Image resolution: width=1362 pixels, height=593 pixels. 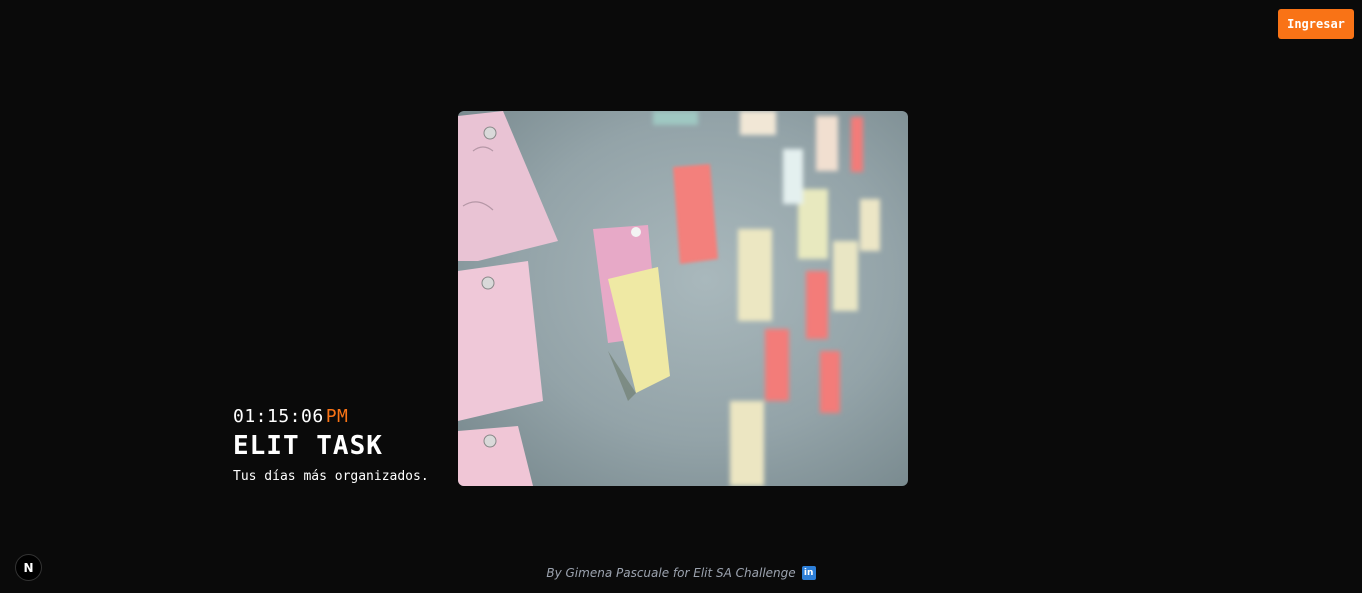 I want to click on tagline: Tus días más organizados., so click(x=331, y=476).